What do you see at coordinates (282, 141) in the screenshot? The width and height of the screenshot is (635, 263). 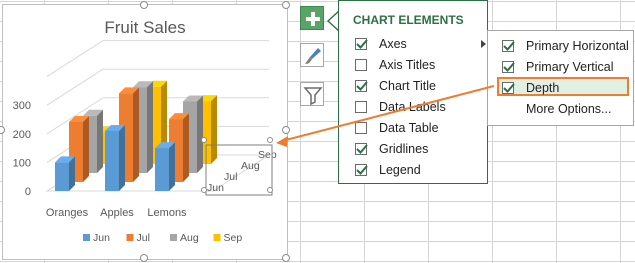 I see `callout-arrow-head` at bounding box center [282, 141].